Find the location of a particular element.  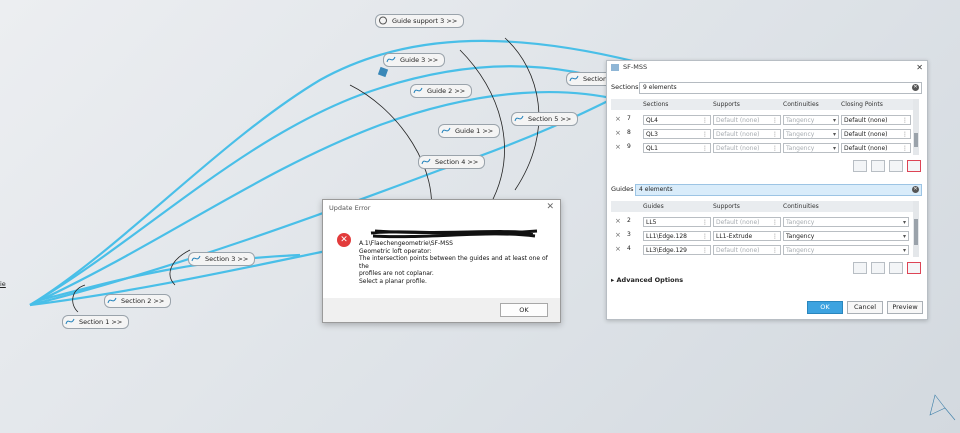

dialog-title: Update Error is located at coordinates (350, 208).